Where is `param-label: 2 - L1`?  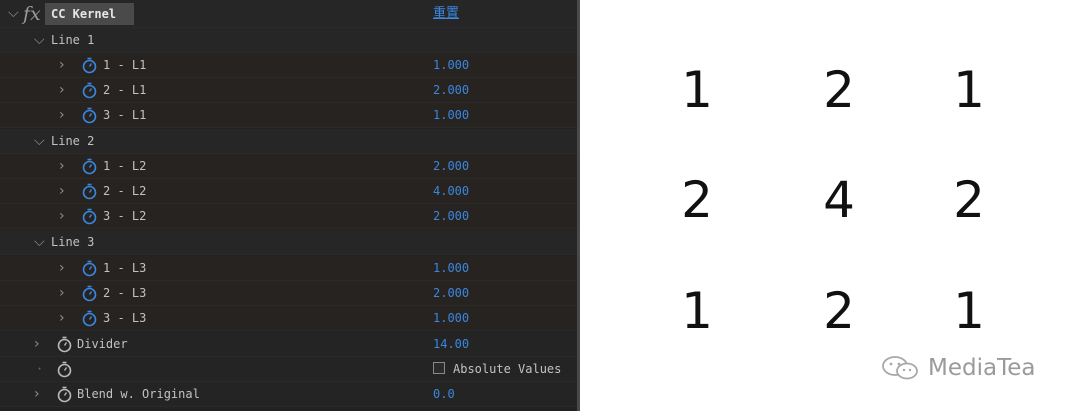 param-label: 2 - L1 is located at coordinates (125, 90).